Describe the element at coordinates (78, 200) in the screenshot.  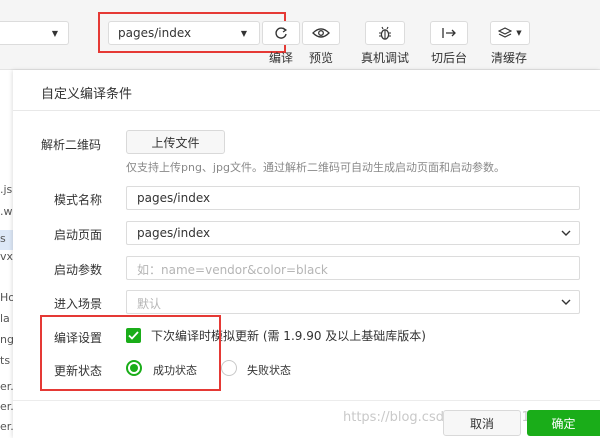
I see `mode-name-label: 模式名称` at that location.